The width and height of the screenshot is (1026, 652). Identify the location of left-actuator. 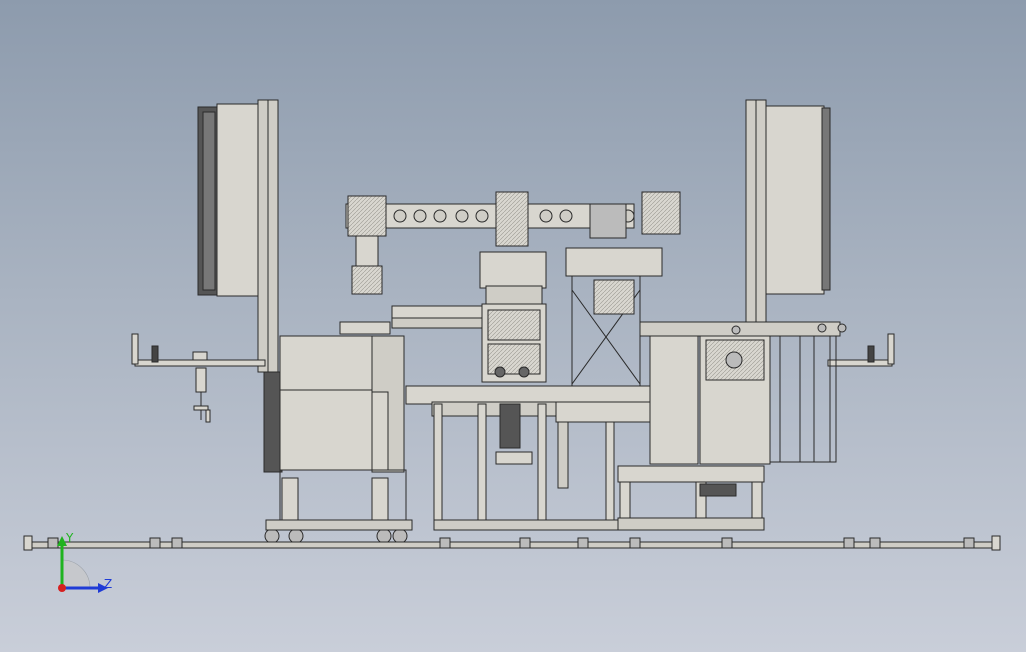
(422, 285).